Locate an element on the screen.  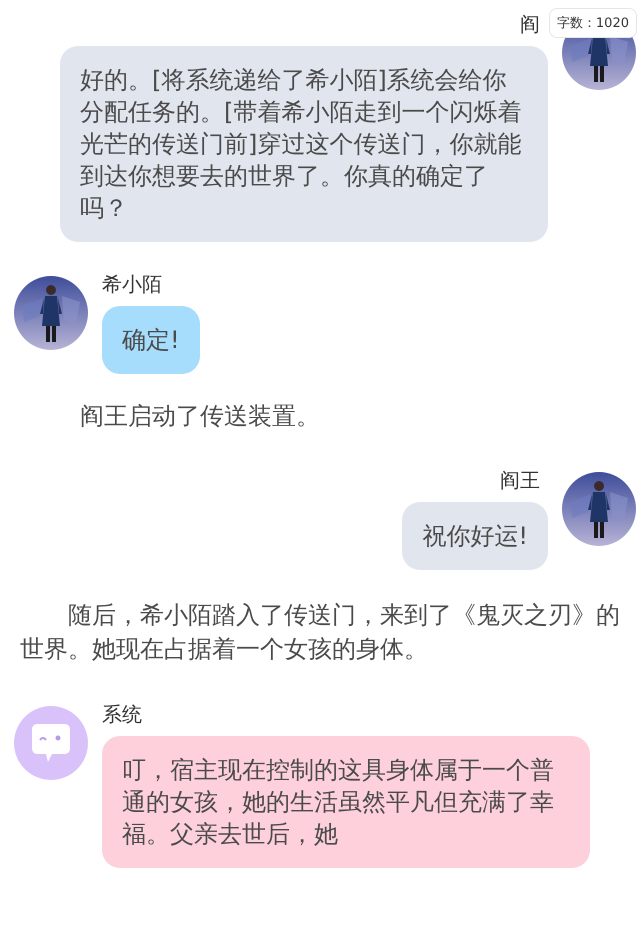
message-bubble: 确定! is located at coordinates (151, 340).